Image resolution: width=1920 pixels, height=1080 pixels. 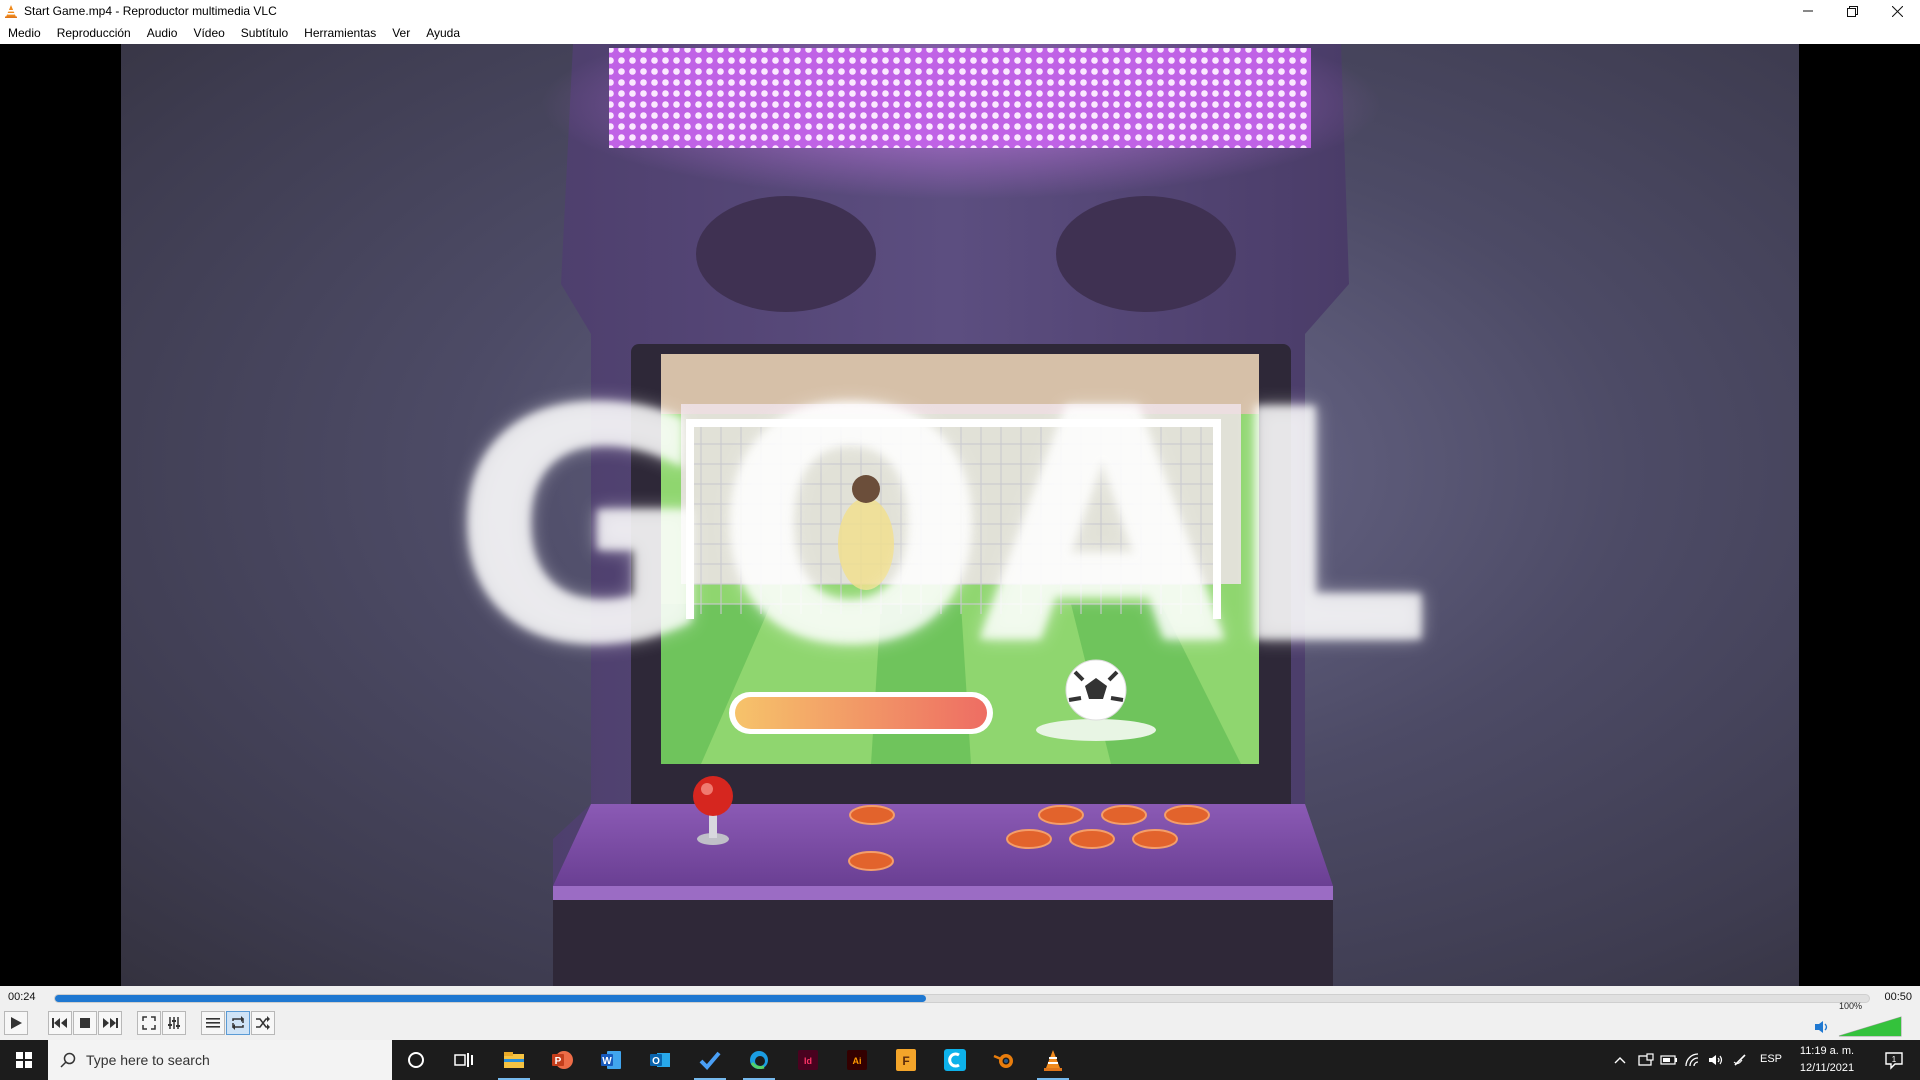 I want to click on playlist-icon, so click(x=213, y=1023).